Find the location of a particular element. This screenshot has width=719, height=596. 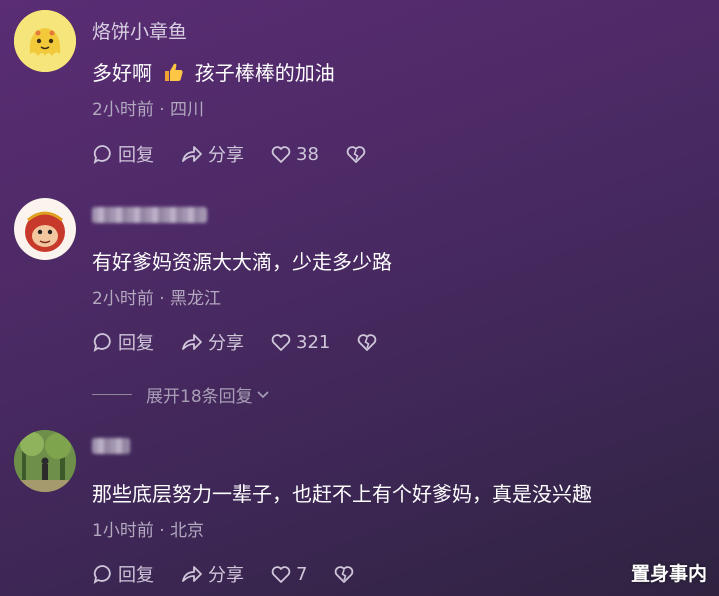

comment-text: 多好啊 孩子棒棒的加油 is located at coordinates (213, 72).